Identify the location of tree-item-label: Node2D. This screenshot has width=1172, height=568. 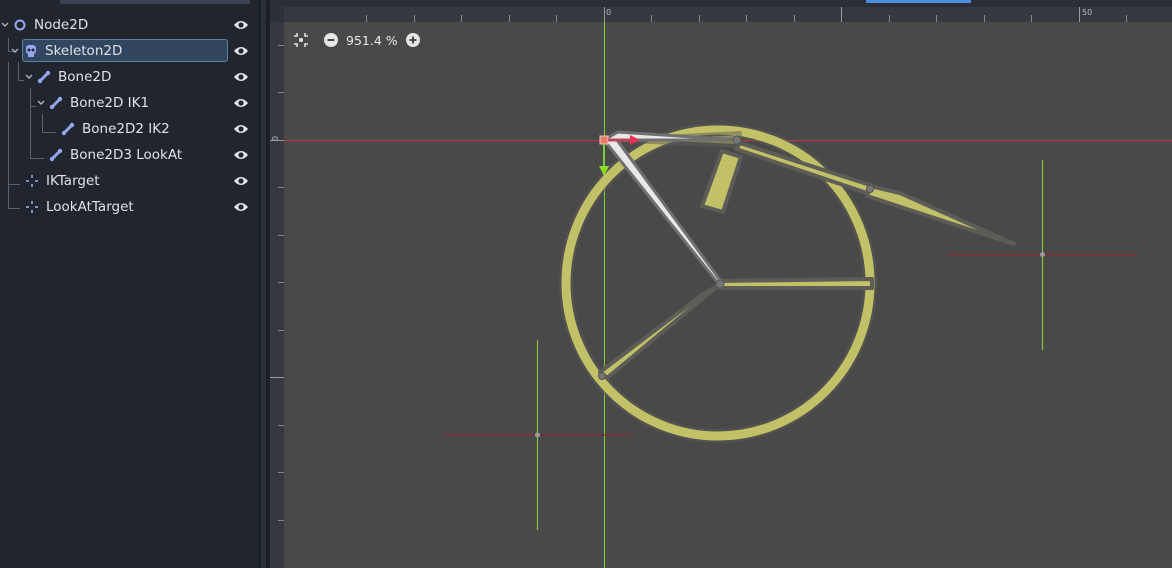
(61, 25).